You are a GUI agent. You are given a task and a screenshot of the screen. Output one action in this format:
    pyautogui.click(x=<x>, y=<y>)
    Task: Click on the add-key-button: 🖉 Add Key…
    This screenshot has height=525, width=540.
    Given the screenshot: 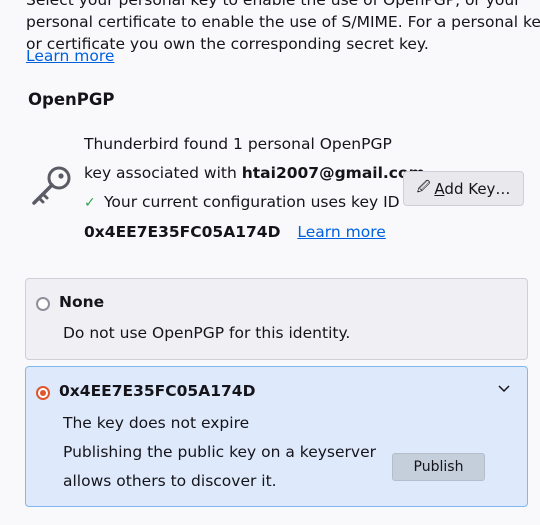 What is the action you would take?
    pyautogui.click(x=463, y=188)
    